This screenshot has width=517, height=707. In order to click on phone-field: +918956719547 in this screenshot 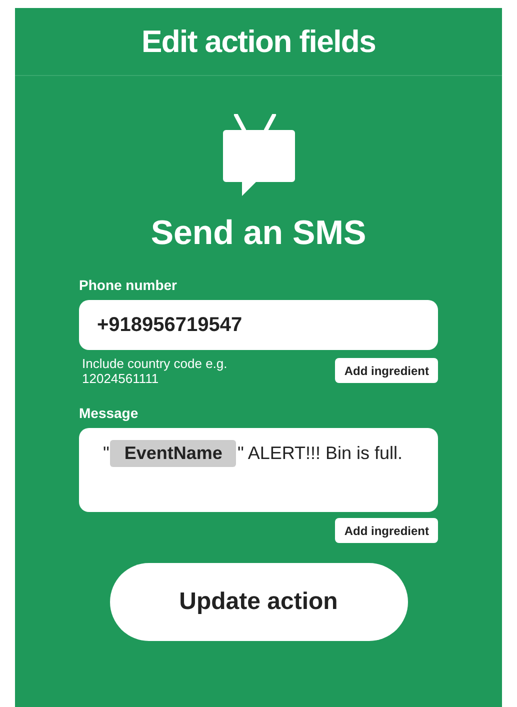, I will do `click(258, 325)`.